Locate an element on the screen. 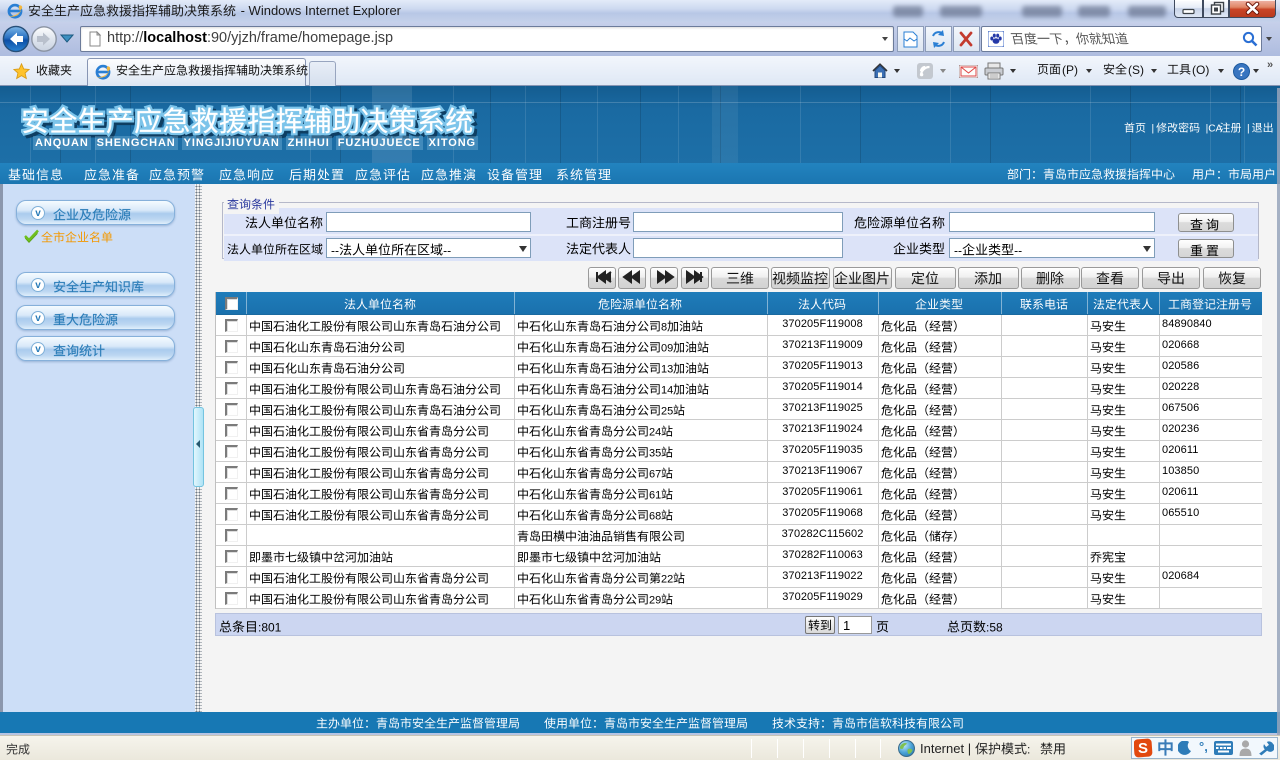 The height and width of the screenshot is (760, 1280). svg-text: S is located at coordinates (1143, 748).